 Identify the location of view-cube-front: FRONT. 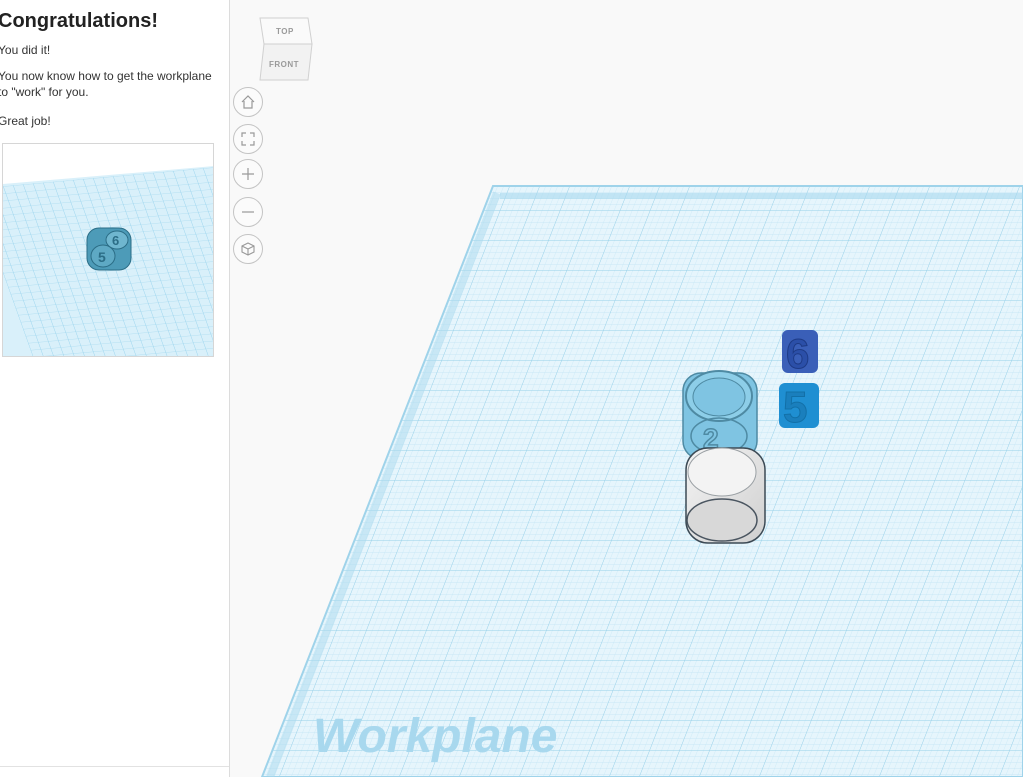
(284, 64).